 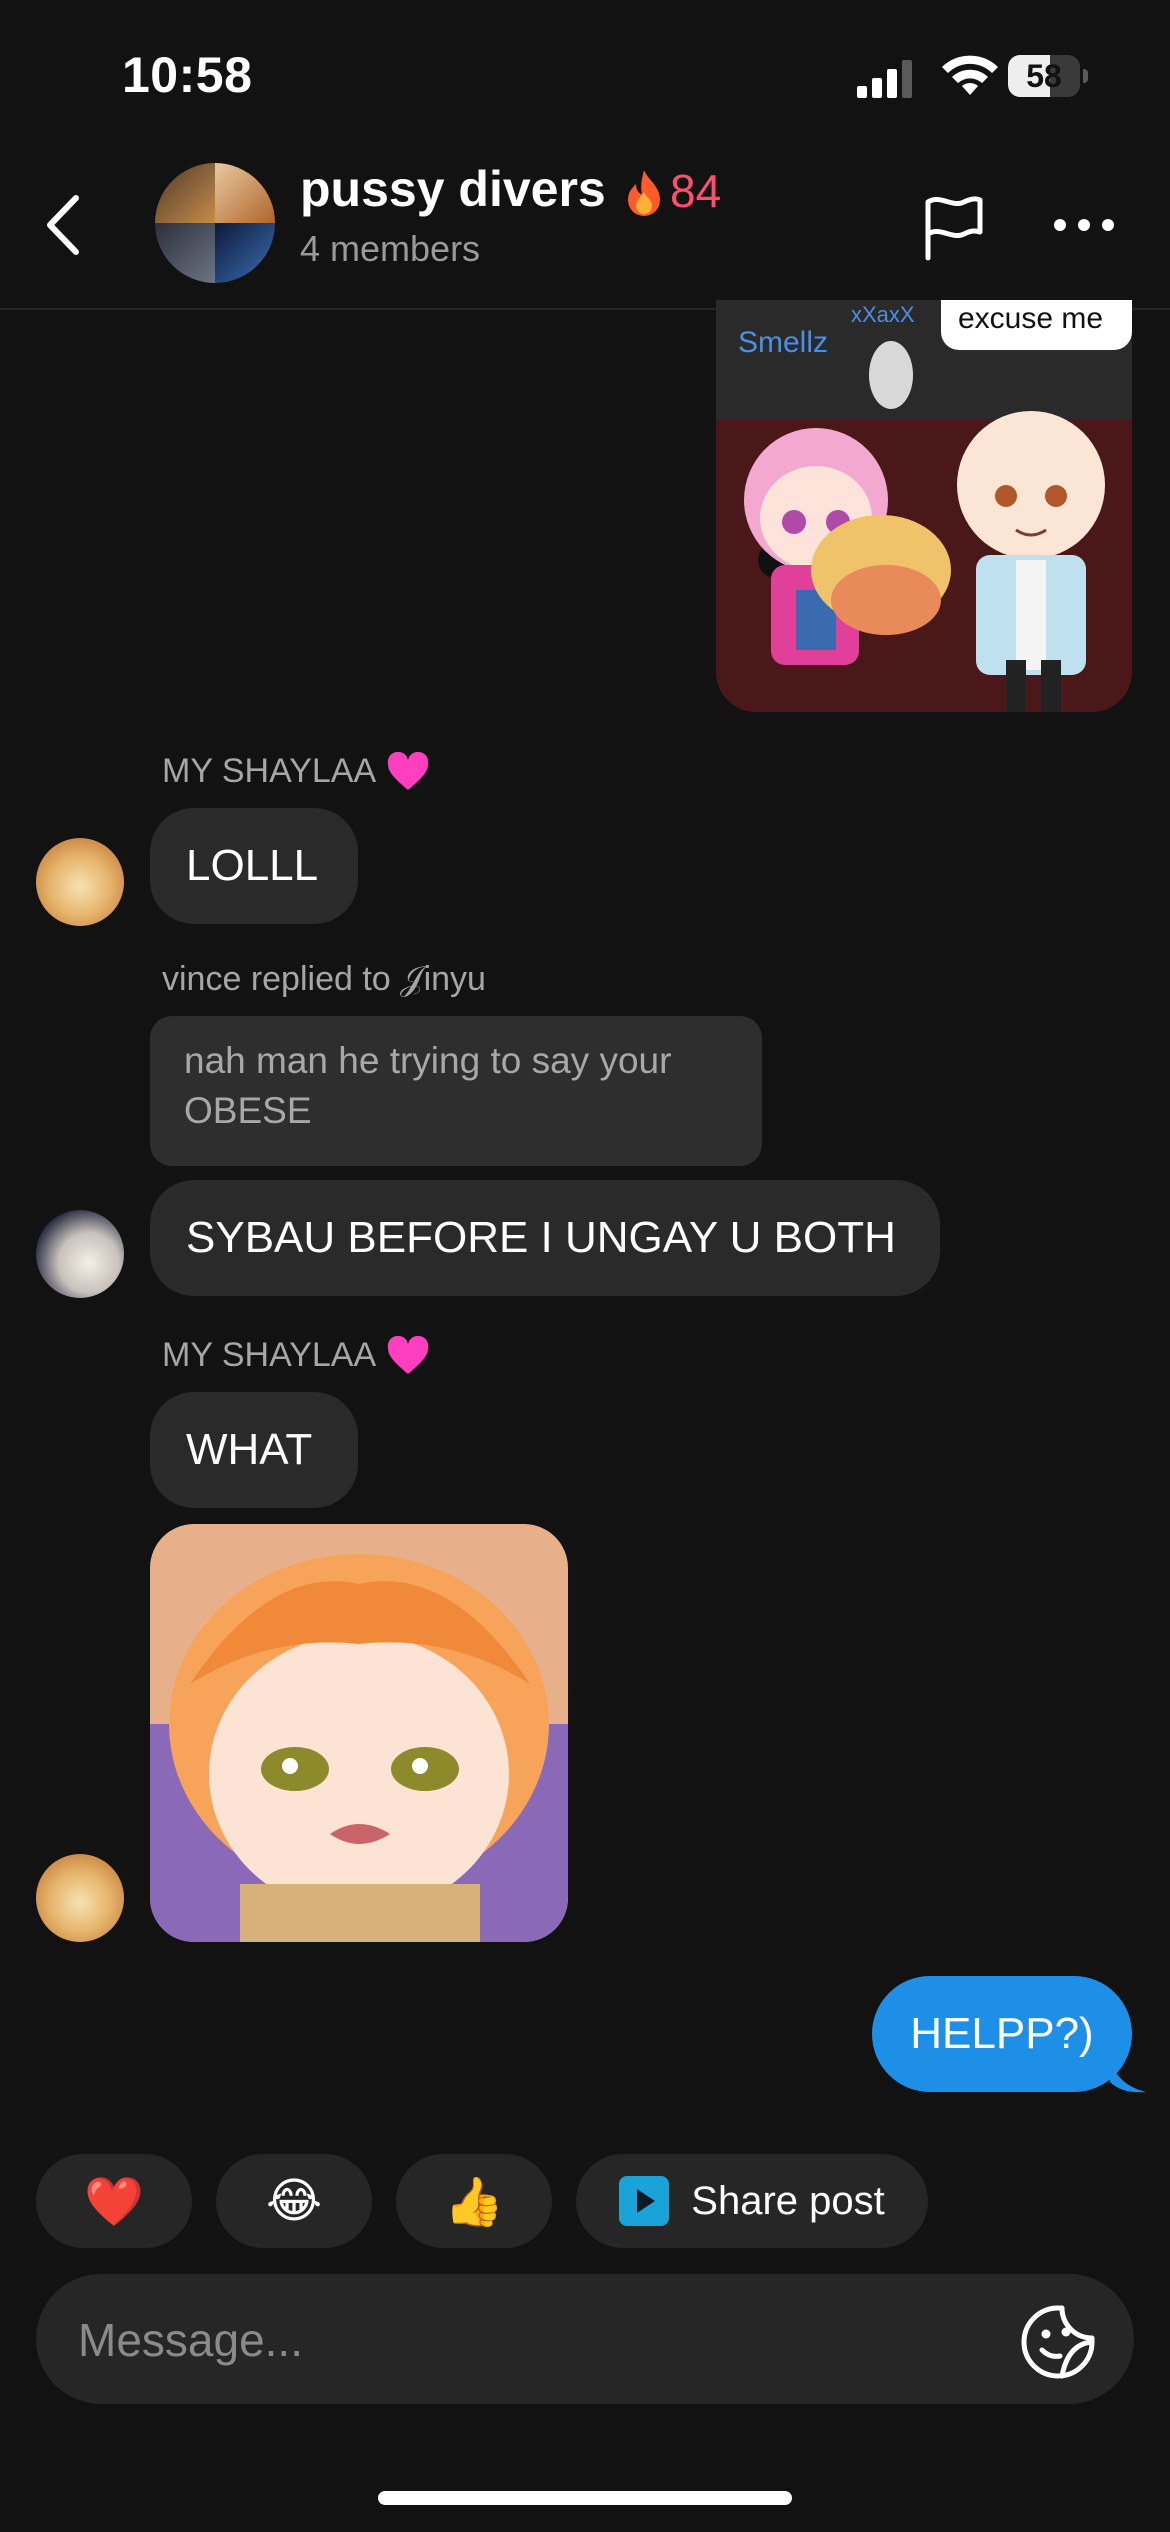 What do you see at coordinates (1128, 2077) in the screenshot?
I see `bubble-tail` at bounding box center [1128, 2077].